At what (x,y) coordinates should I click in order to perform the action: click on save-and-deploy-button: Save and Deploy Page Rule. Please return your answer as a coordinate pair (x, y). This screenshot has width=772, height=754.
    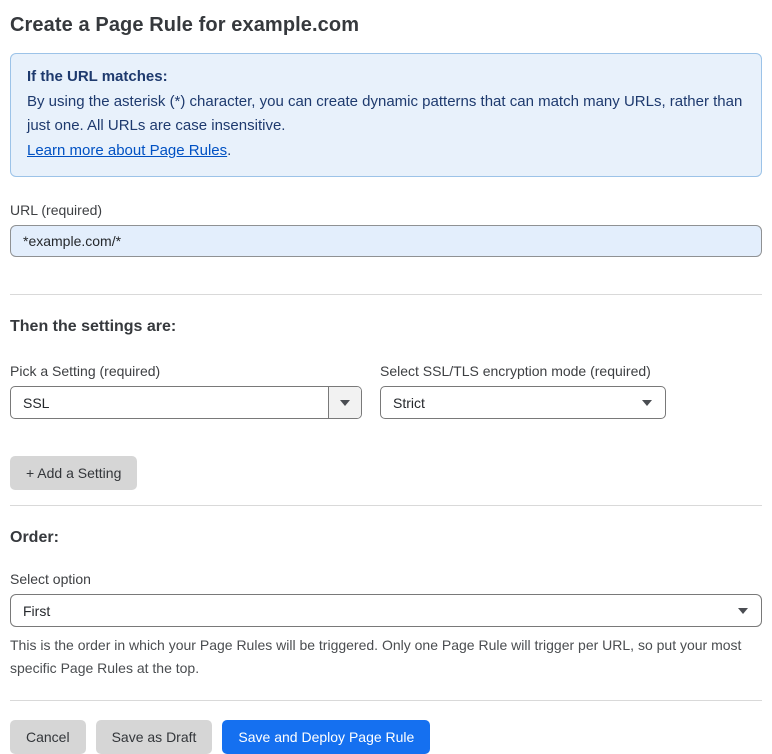
    Looking at the image, I should click on (326, 737).